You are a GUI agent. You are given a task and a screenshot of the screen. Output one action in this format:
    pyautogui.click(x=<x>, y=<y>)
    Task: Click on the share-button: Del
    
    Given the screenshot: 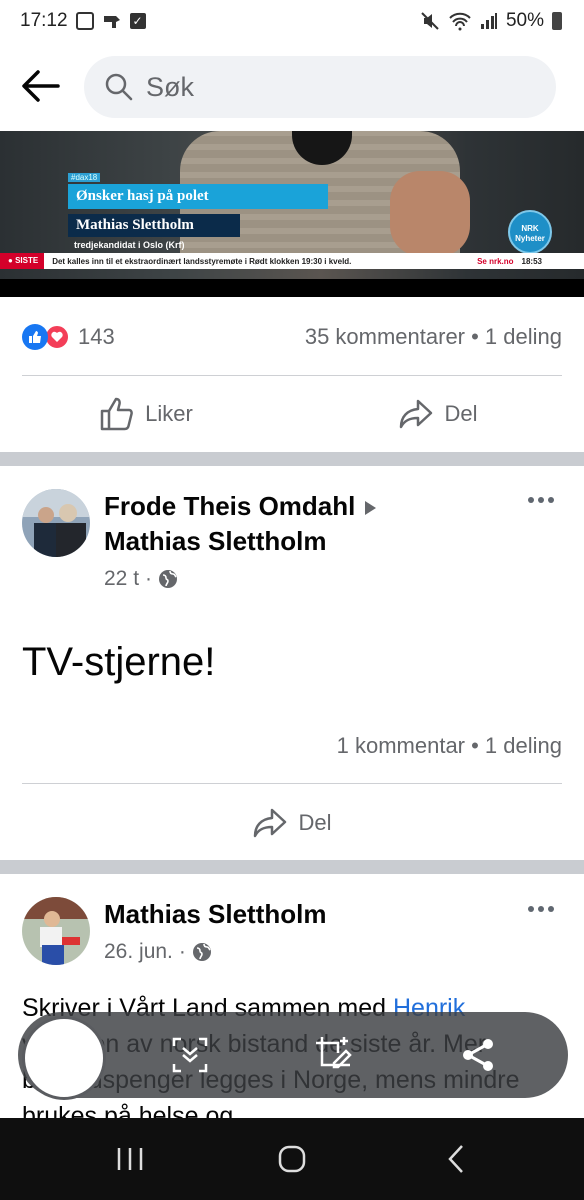 What is the action you would take?
    pyautogui.click(x=438, y=414)
    